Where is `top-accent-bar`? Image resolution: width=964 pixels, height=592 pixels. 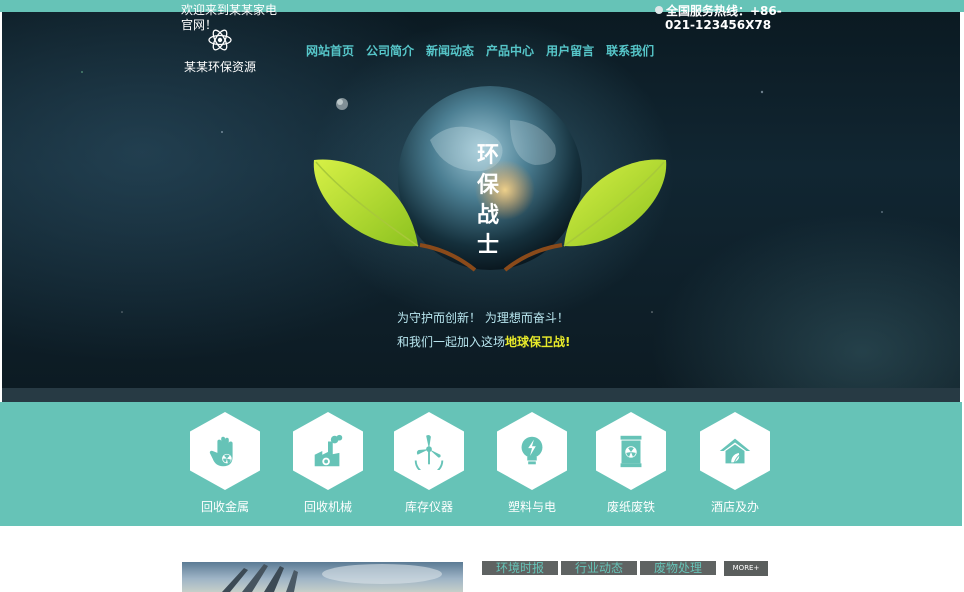
top-accent-bar is located at coordinates (482, 6).